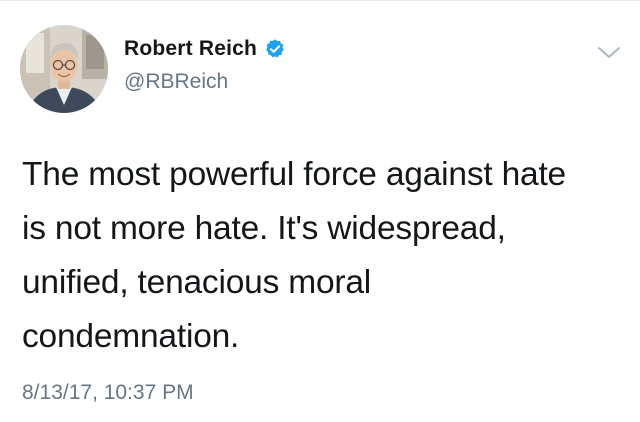  I want to click on divider, so click(320, 0).